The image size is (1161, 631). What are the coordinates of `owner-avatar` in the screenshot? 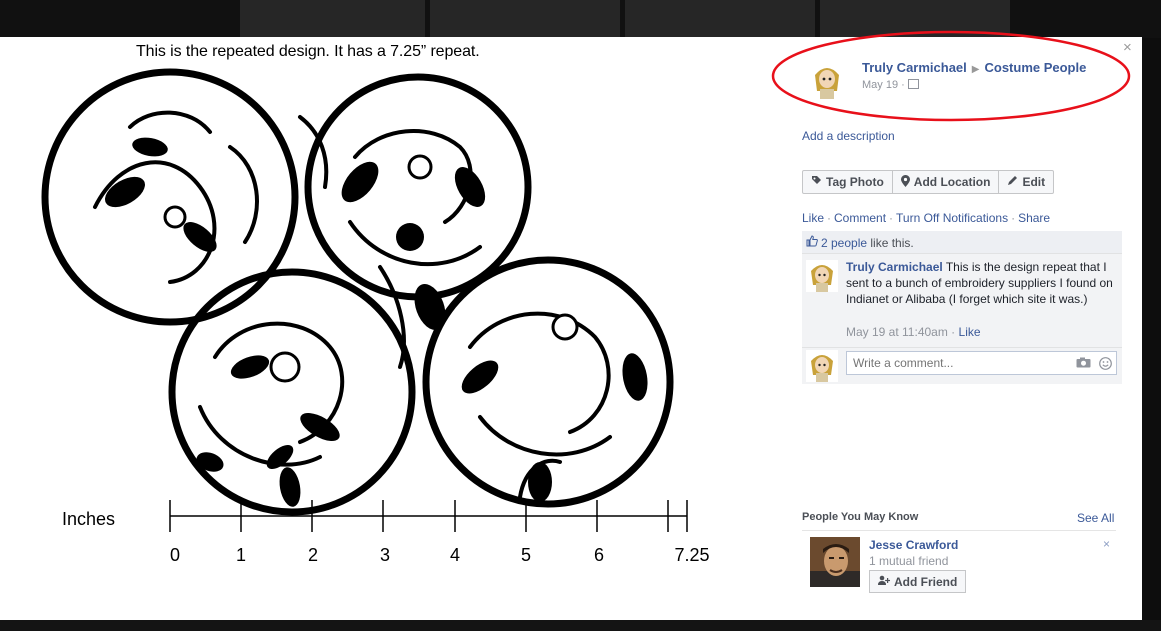 It's located at (827, 81).